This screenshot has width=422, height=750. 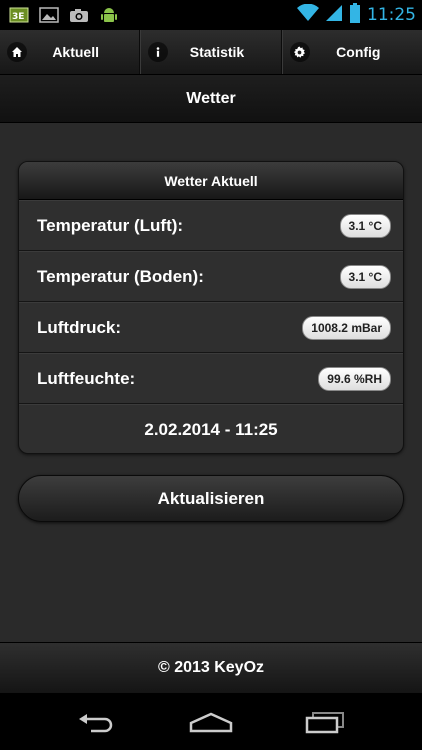 I want to click on back-icon, so click(x=97, y=722).